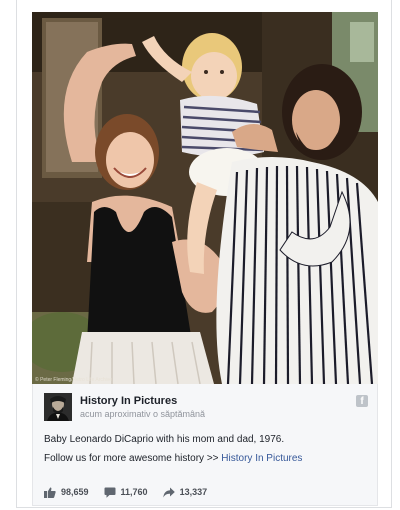  I want to click on share-count-button: 13,337, so click(185, 492).